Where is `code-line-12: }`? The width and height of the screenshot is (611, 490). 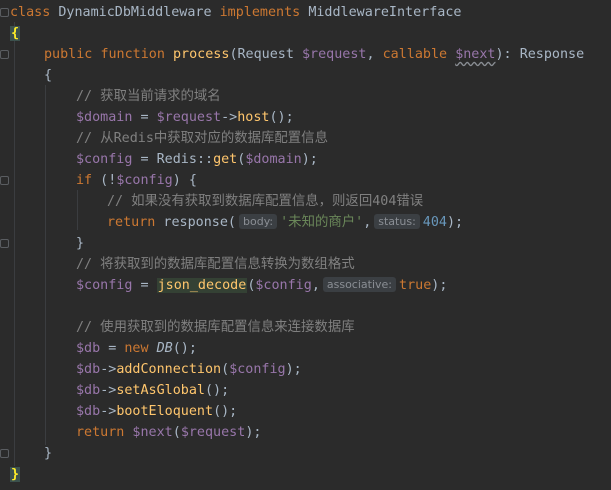 code-line-12: } is located at coordinates (80, 243).